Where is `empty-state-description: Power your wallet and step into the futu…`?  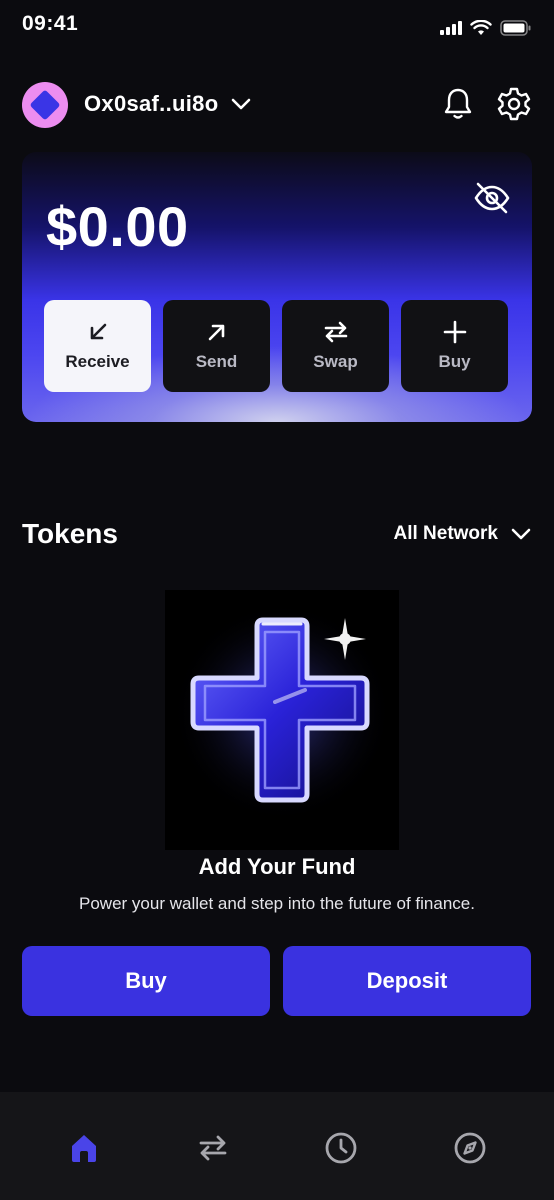
empty-state-description: Power your wallet and step into the futu… is located at coordinates (277, 903).